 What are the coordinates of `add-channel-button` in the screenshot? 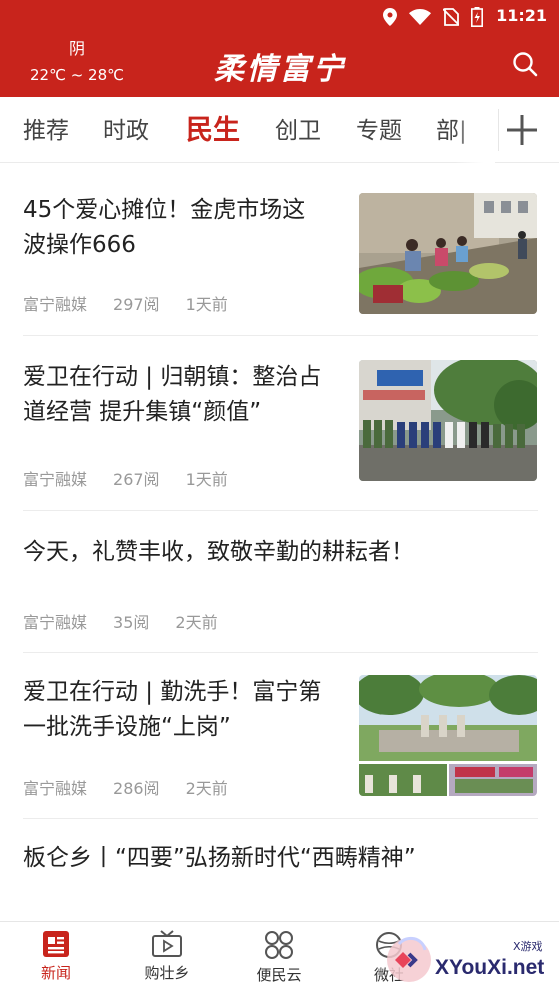 It's located at (519, 130).